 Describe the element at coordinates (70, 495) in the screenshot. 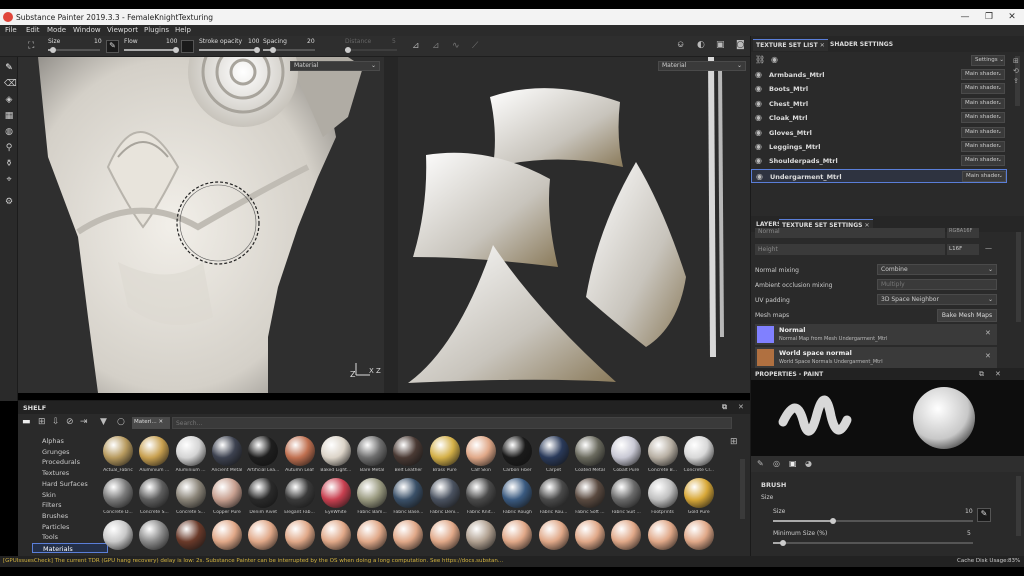

I see `shelf-category-skin: Skin` at that location.